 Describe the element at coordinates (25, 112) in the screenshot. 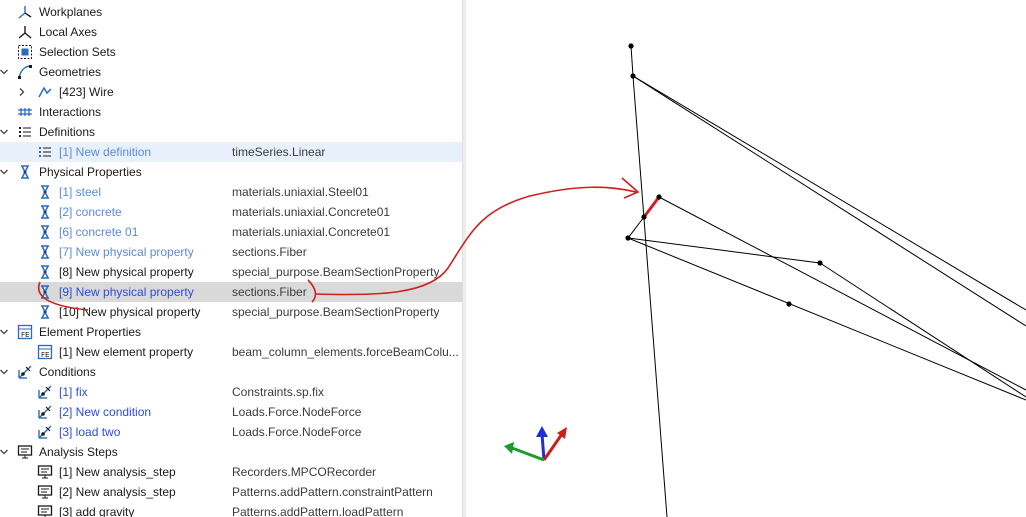

I see `interactions-icon` at that location.